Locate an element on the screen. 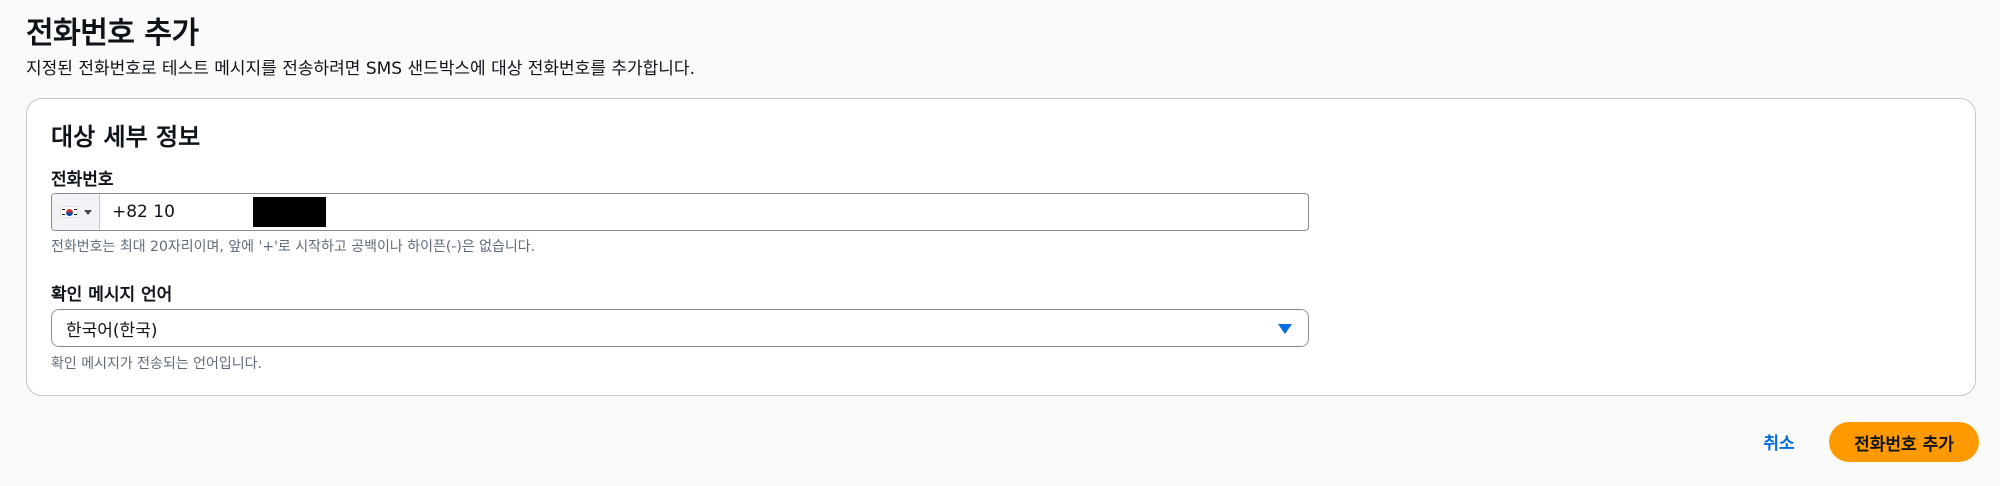 The height and width of the screenshot is (486, 2000). country-code-select is located at coordinates (76, 212).